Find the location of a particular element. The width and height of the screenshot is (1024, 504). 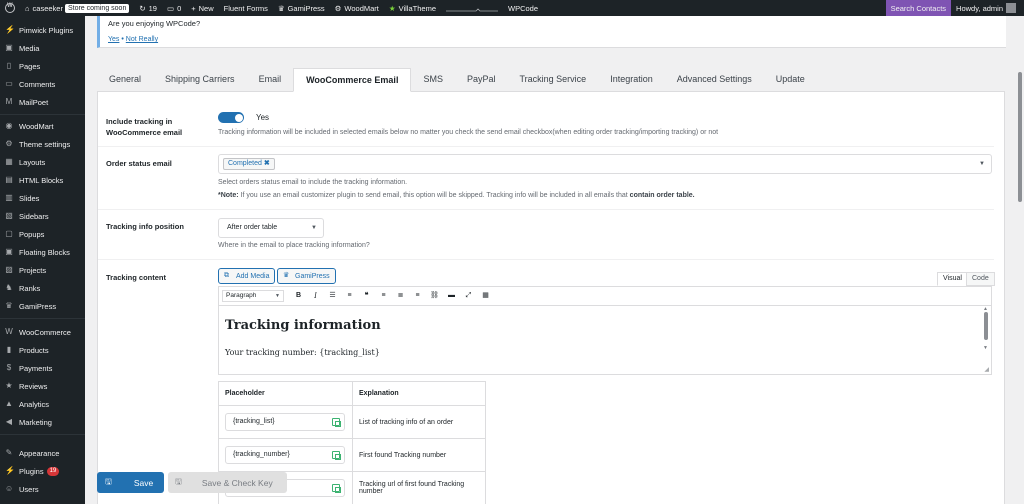

sidebar-item-pages: ▯ Pages is located at coordinates (42, 66).